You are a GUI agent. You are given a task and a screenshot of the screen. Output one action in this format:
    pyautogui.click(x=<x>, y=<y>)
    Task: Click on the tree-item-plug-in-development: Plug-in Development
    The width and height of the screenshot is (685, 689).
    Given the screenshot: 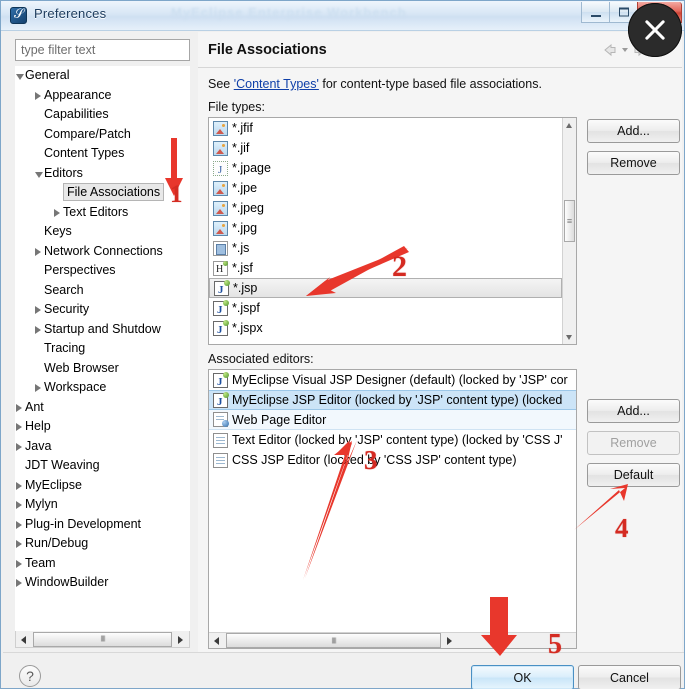 What is the action you would take?
    pyautogui.click(x=102, y=525)
    